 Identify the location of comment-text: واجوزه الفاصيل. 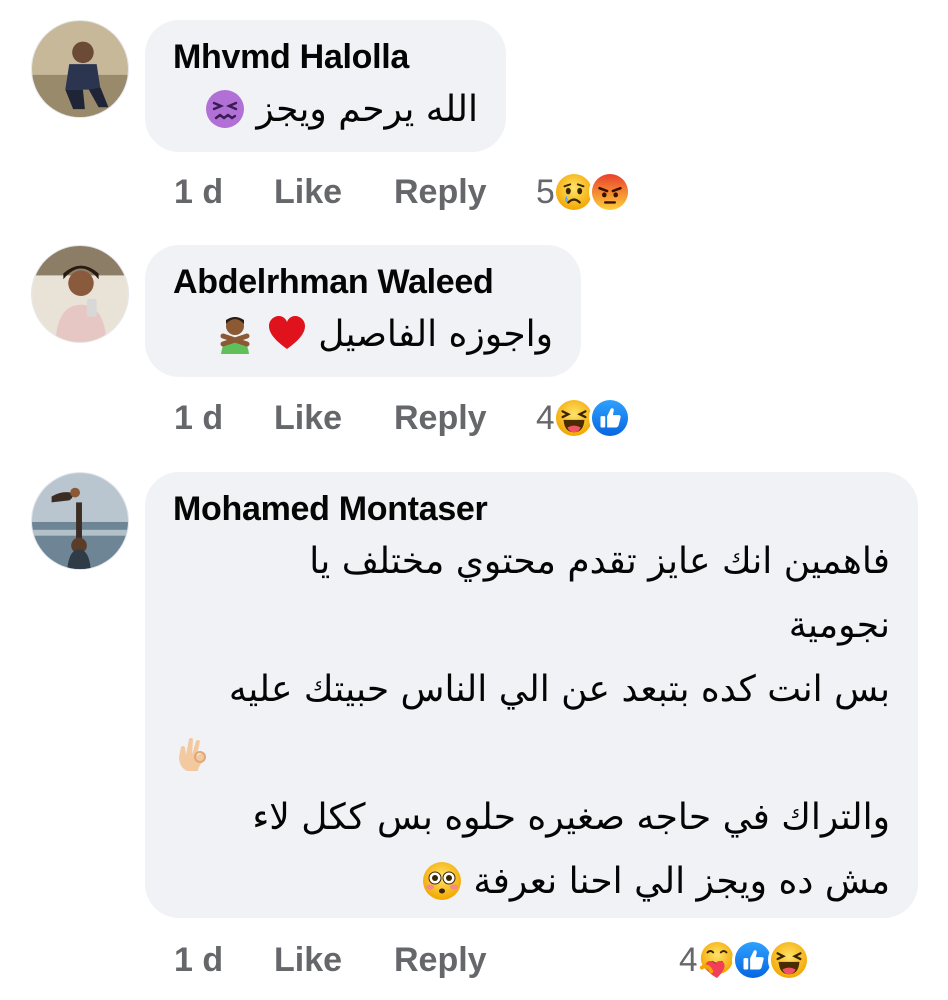
(363, 335).